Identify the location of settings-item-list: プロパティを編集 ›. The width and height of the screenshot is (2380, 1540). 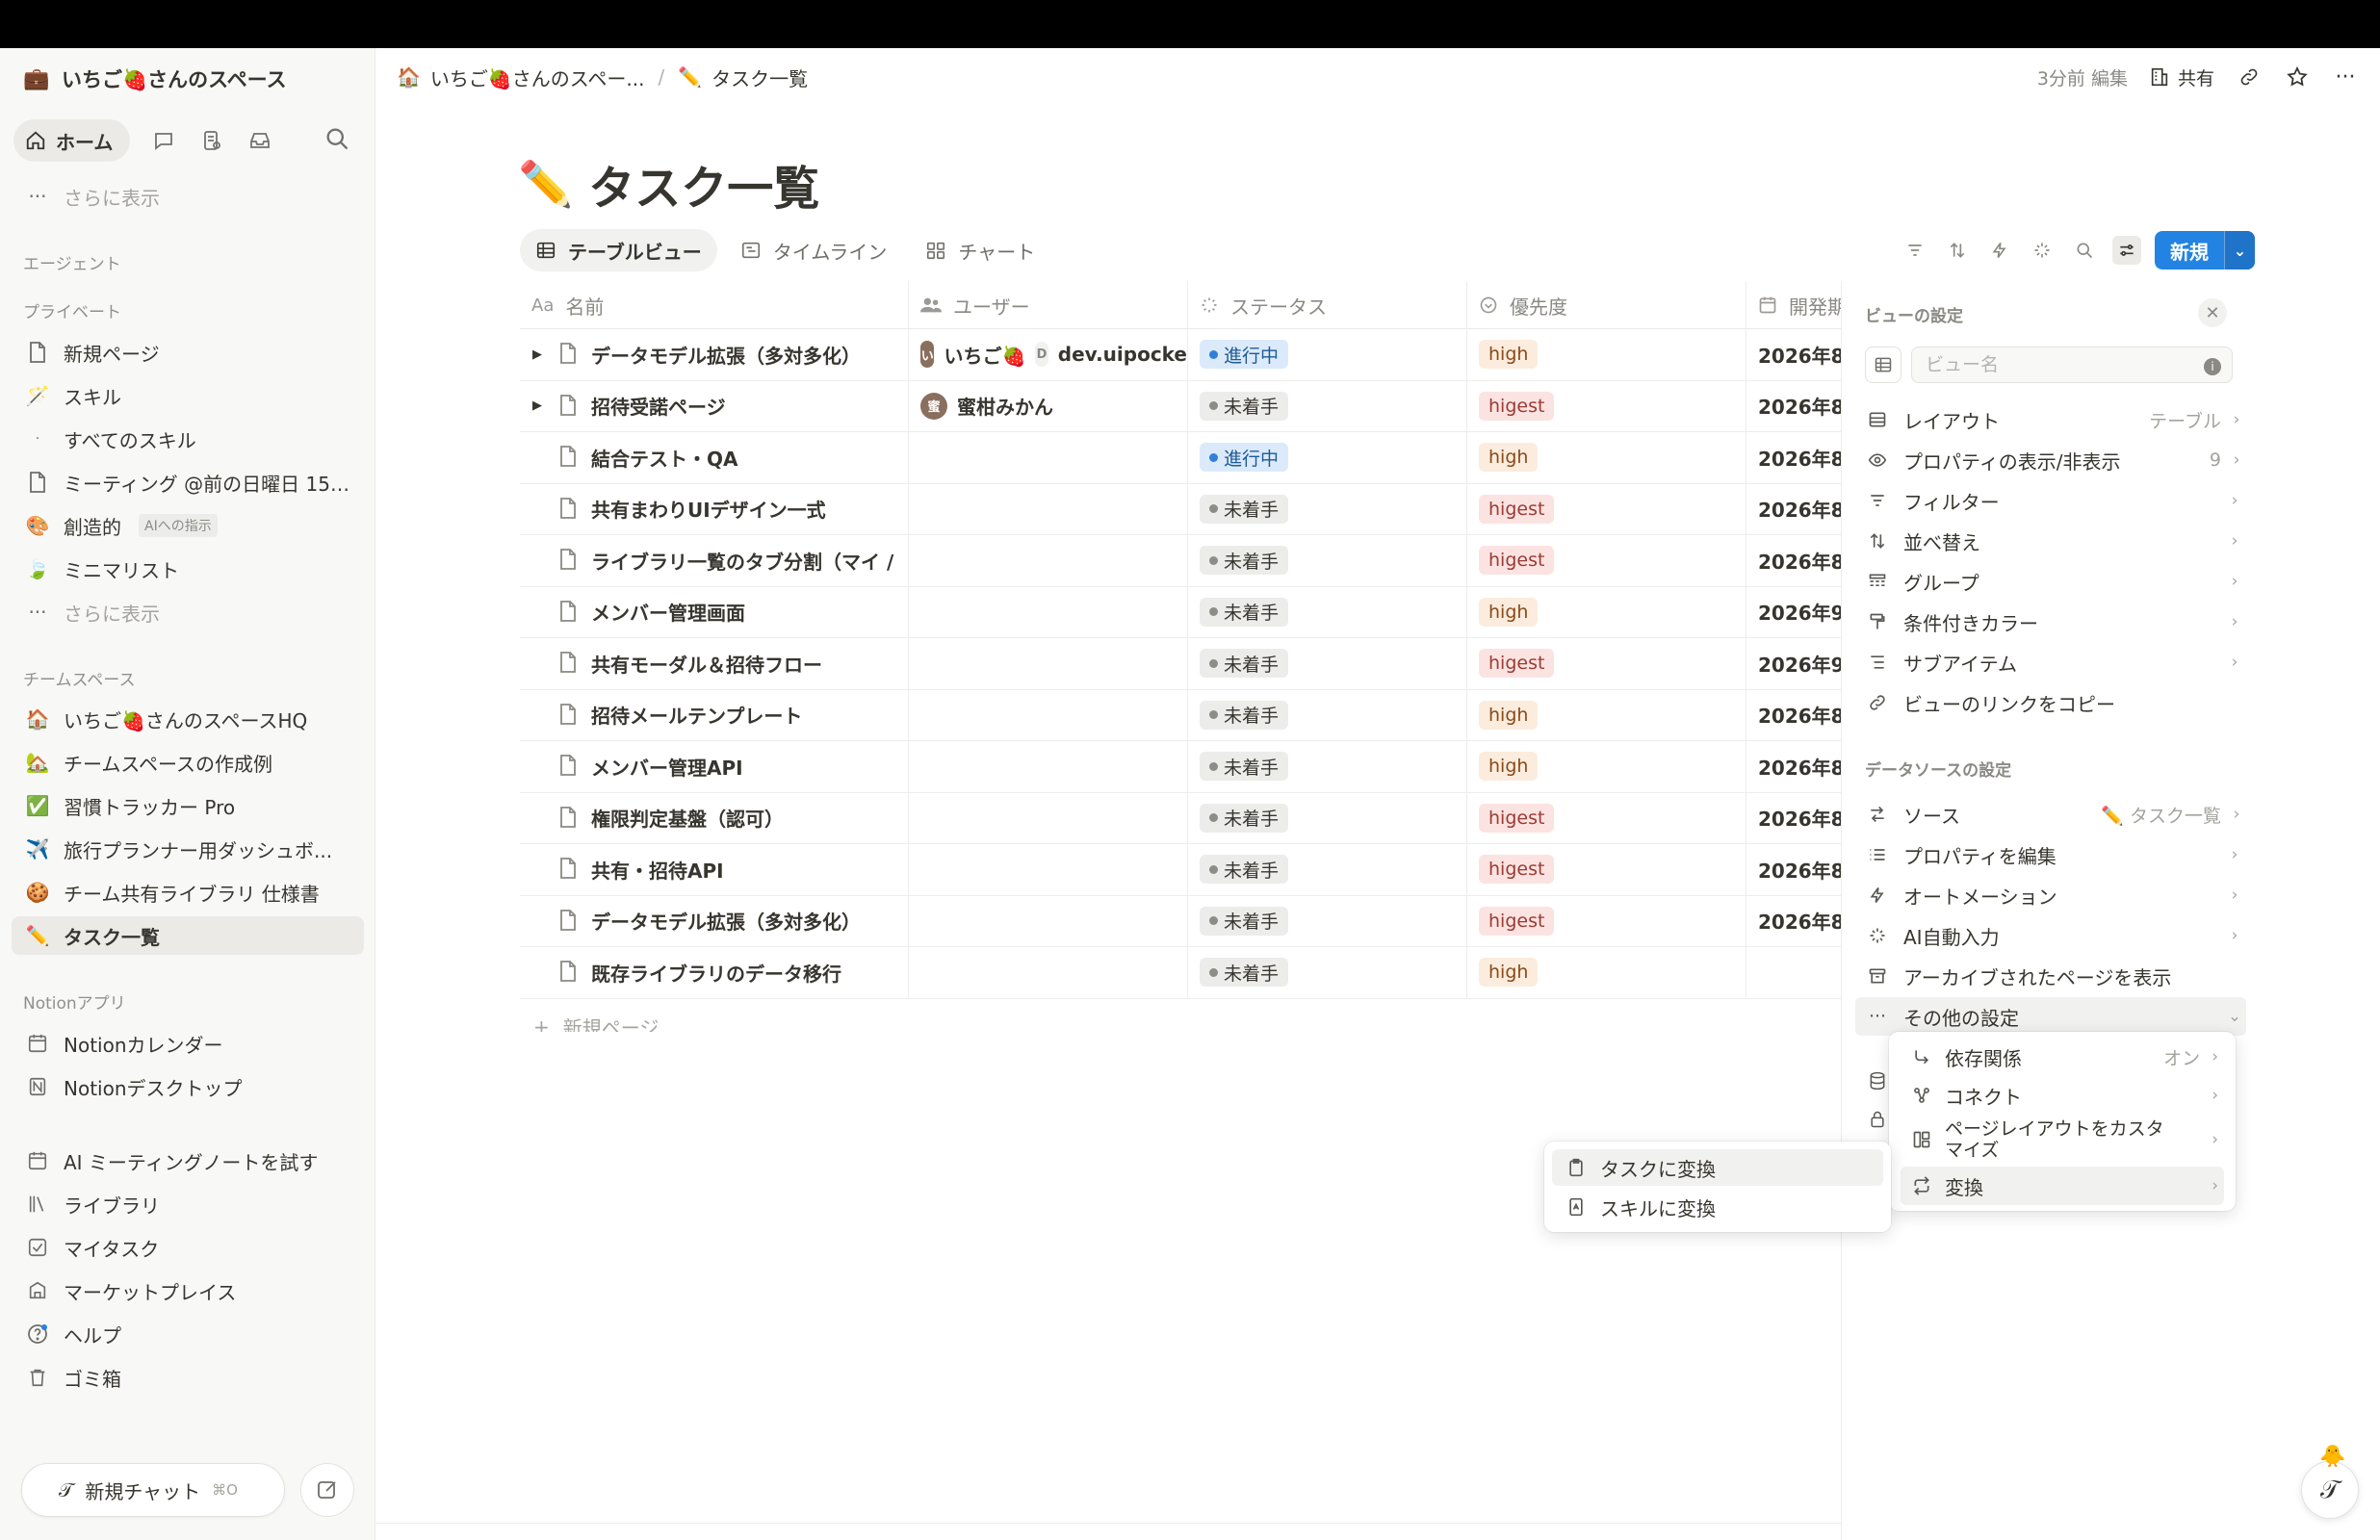
(2051, 854).